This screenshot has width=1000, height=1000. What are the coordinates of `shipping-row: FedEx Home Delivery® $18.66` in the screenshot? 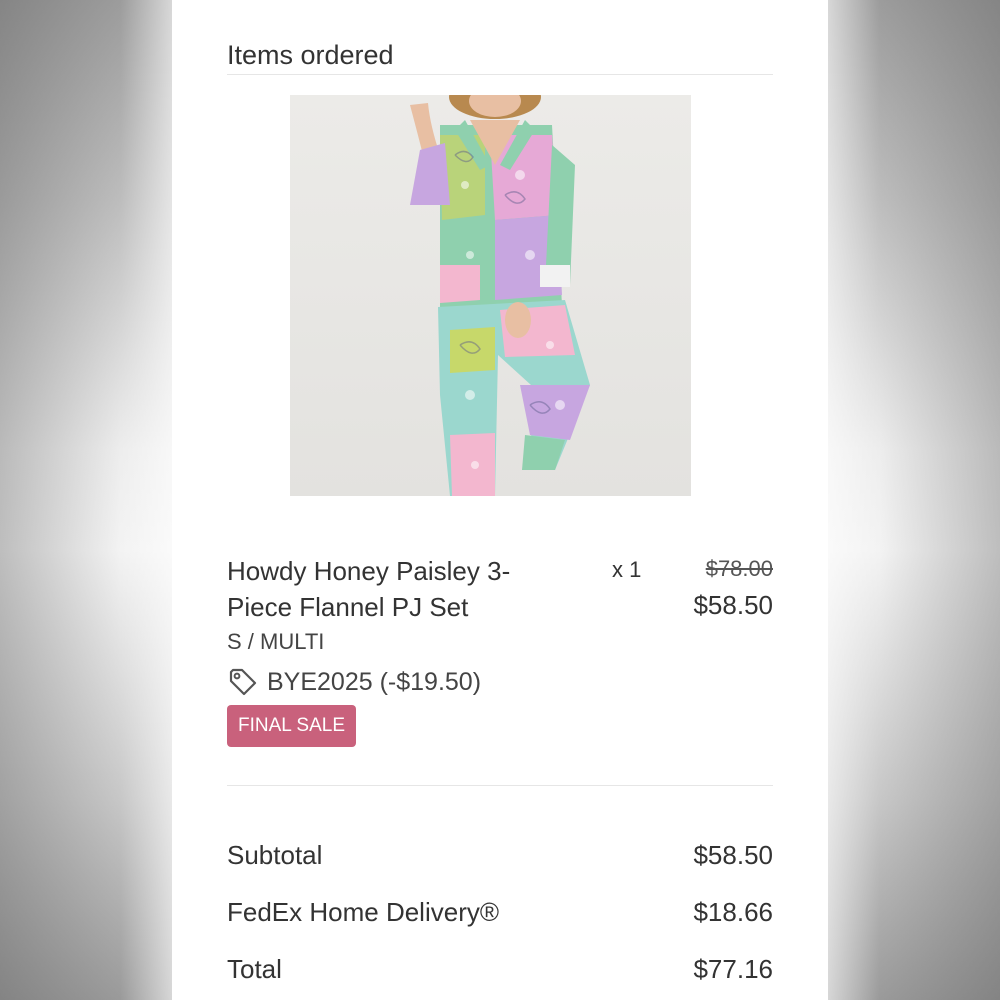 It's located at (500, 912).